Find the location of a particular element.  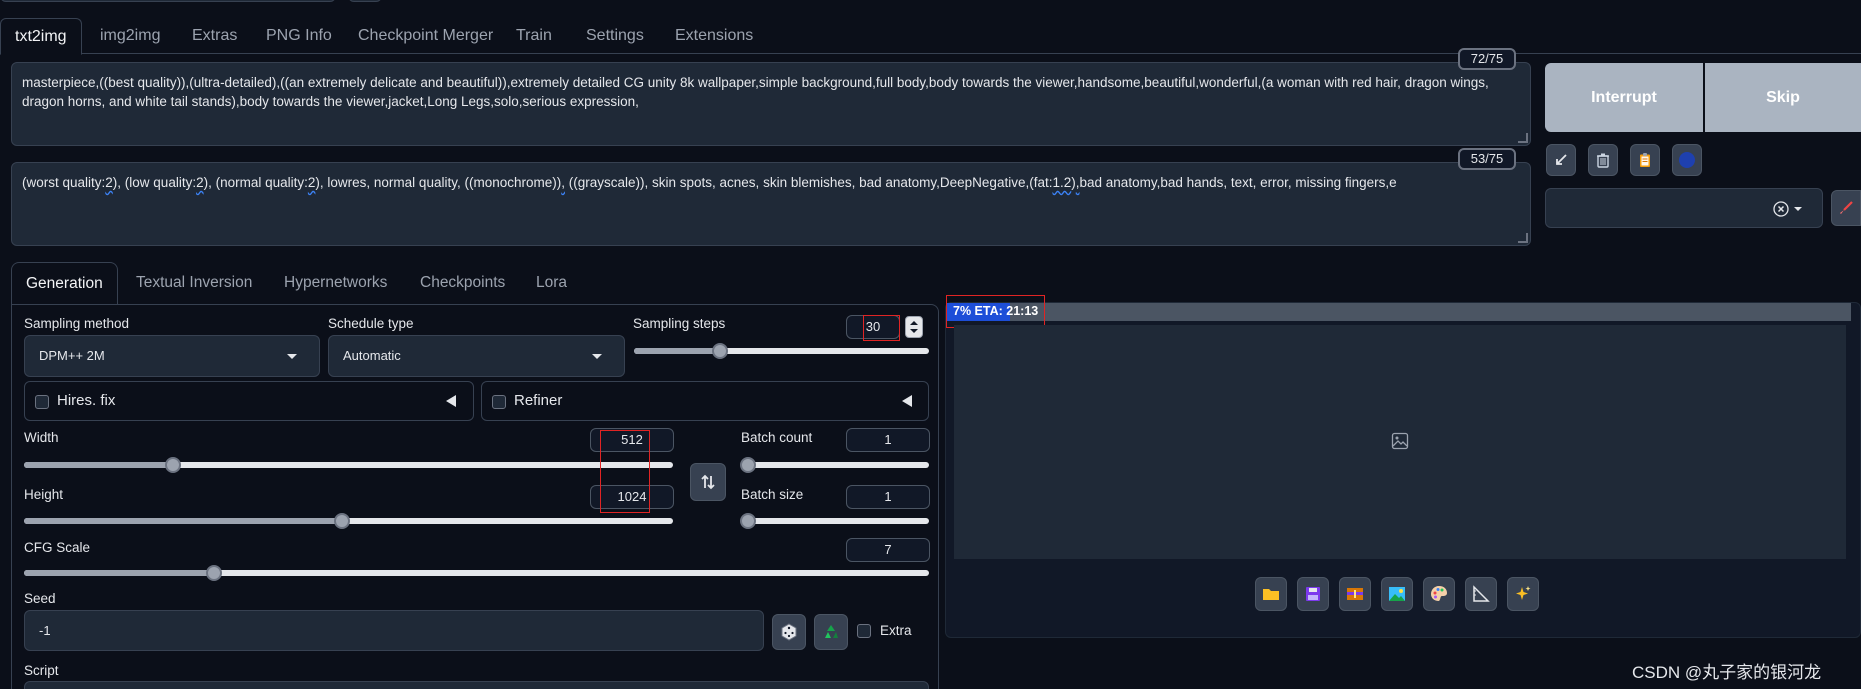

send-to-extras-button is located at coordinates (1481, 594).